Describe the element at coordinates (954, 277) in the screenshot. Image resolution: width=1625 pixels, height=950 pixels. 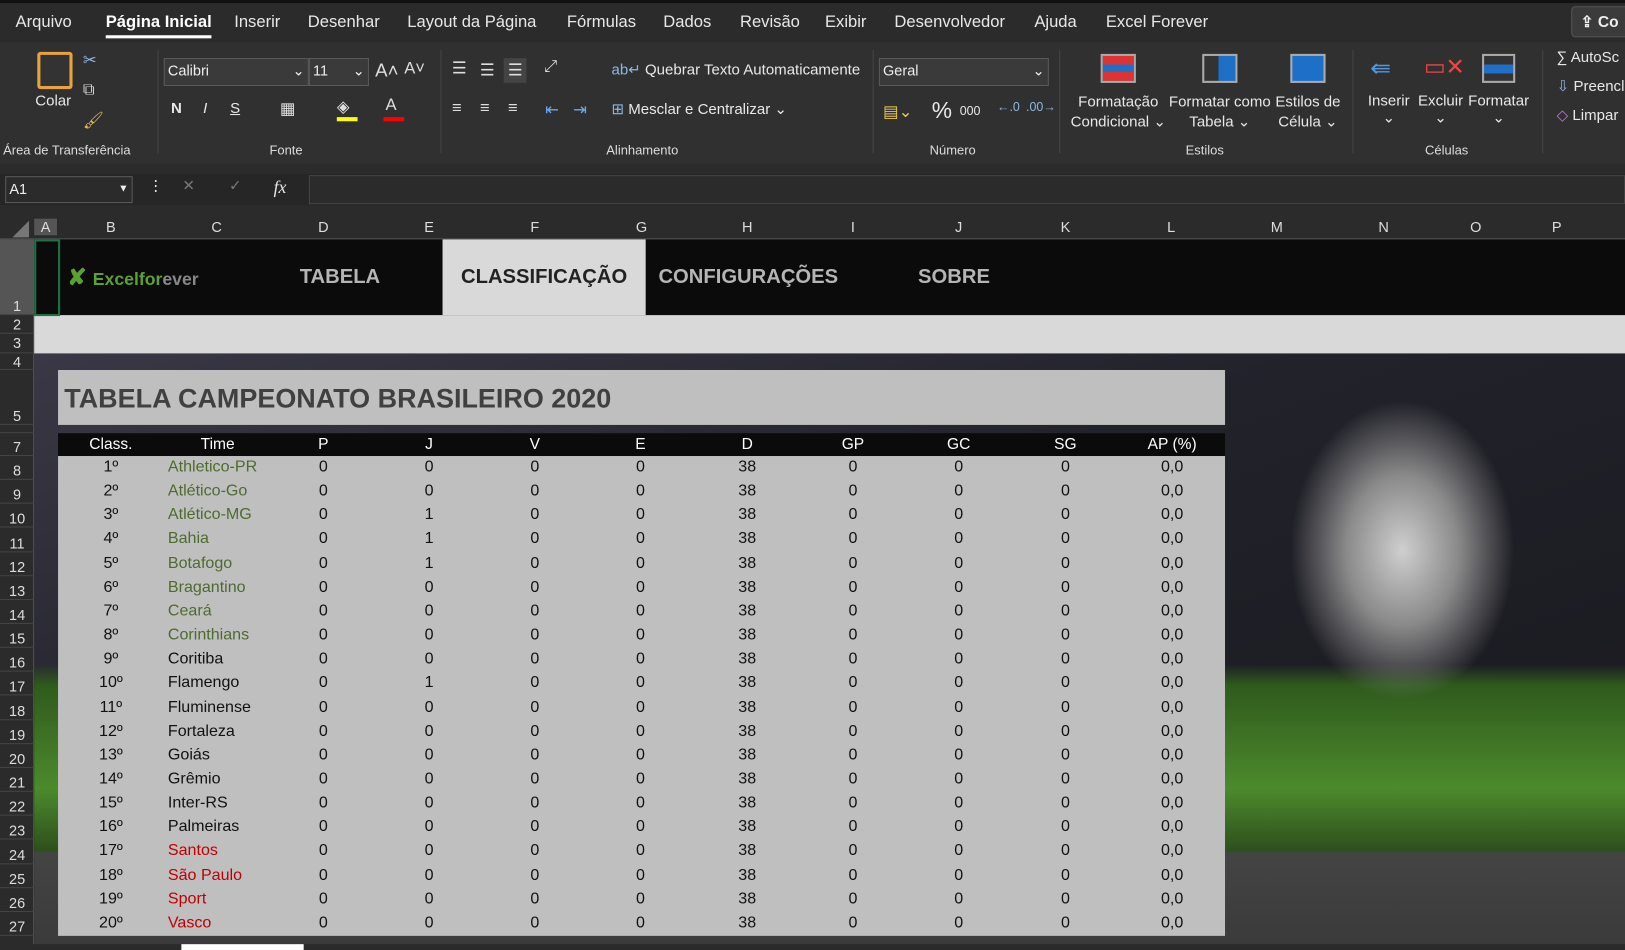
I see `nav-3: SOBRE` at that location.